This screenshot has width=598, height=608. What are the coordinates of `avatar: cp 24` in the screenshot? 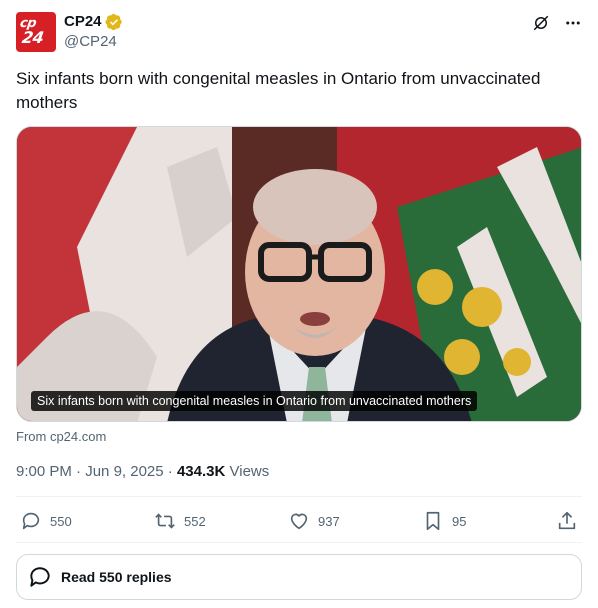 It's located at (36, 32).